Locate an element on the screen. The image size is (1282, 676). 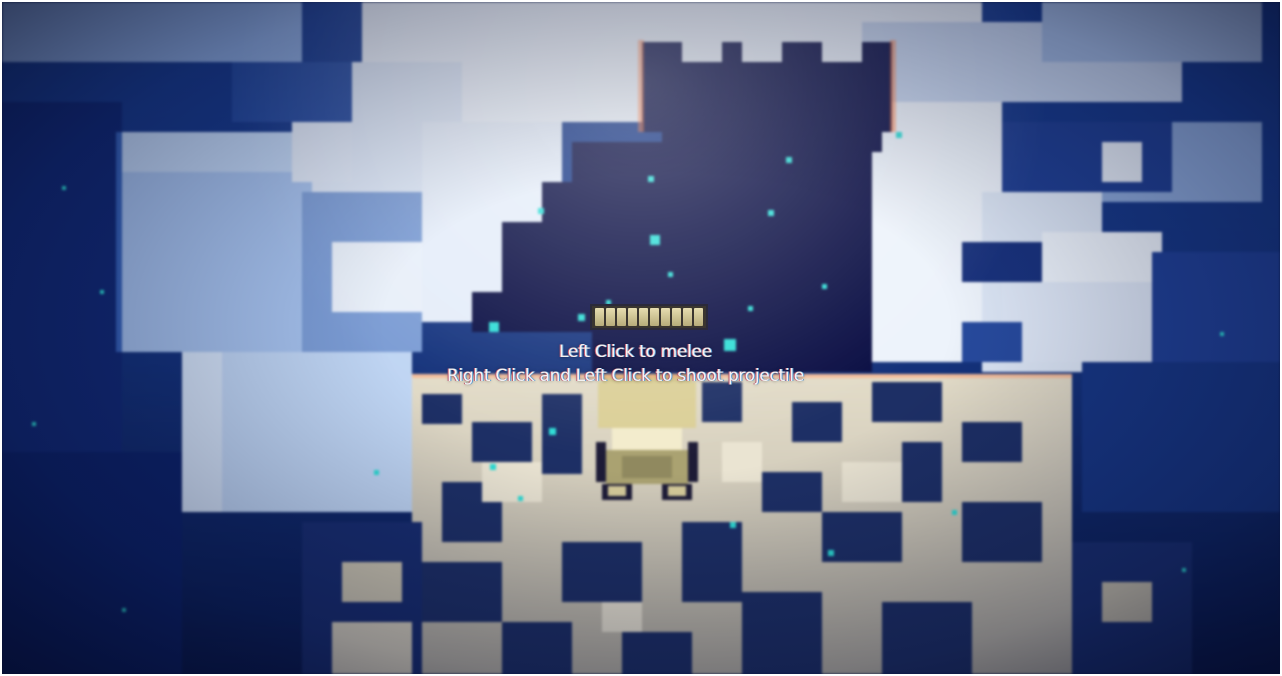
ammo-bar is located at coordinates (649, 317).